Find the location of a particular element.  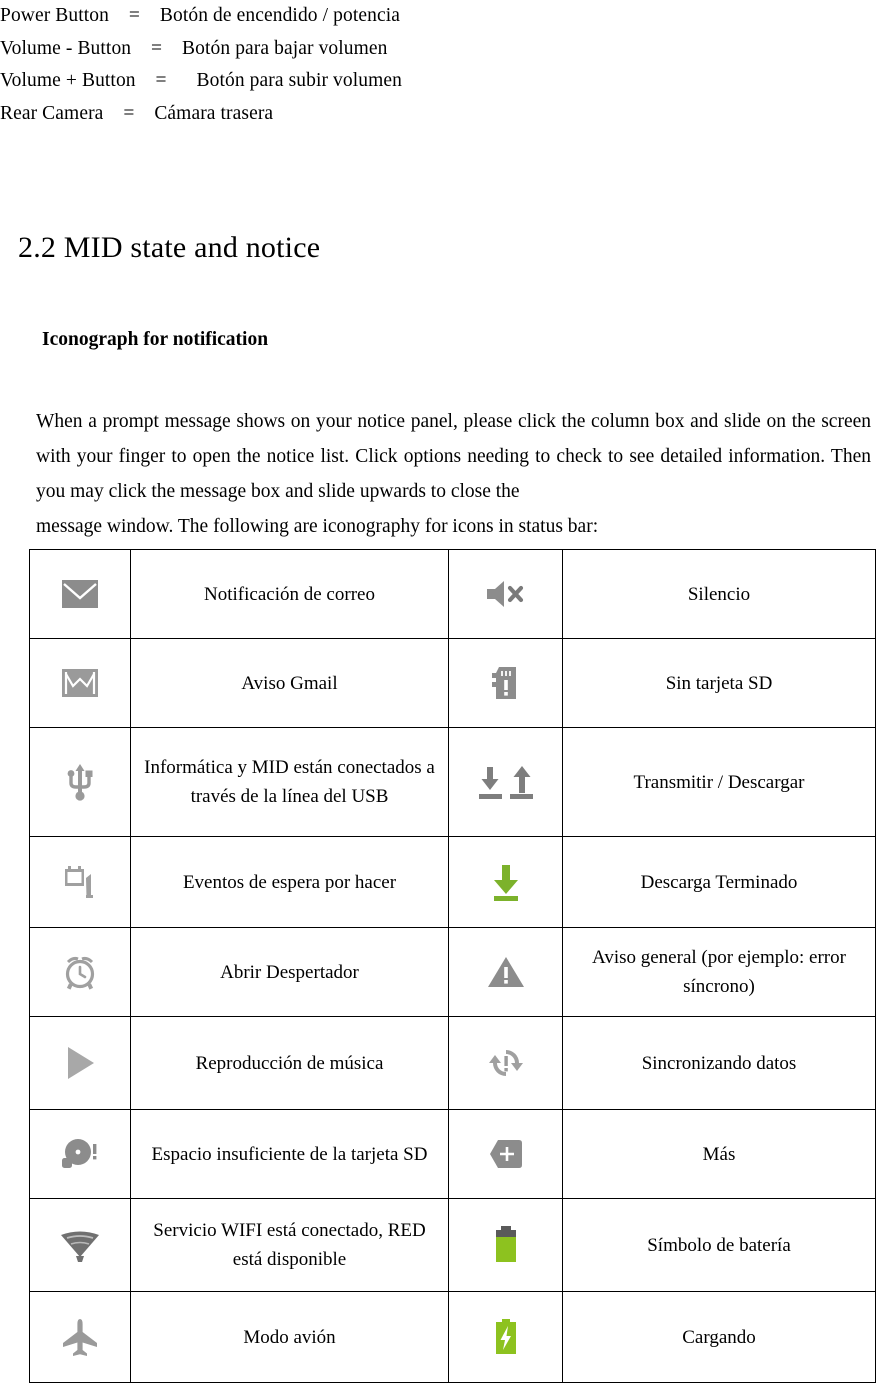

download-complete-icon is located at coordinates (506, 882).